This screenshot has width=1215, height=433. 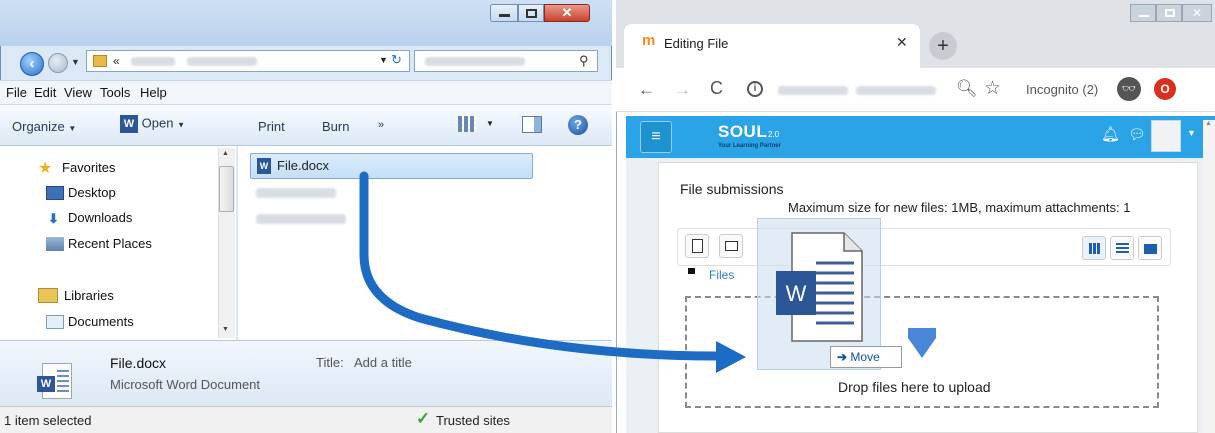 What do you see at coordinates (89, 295) in the screenshot?
I see `nav-libraries-label: Libraries` at bounding box center [89, 295].